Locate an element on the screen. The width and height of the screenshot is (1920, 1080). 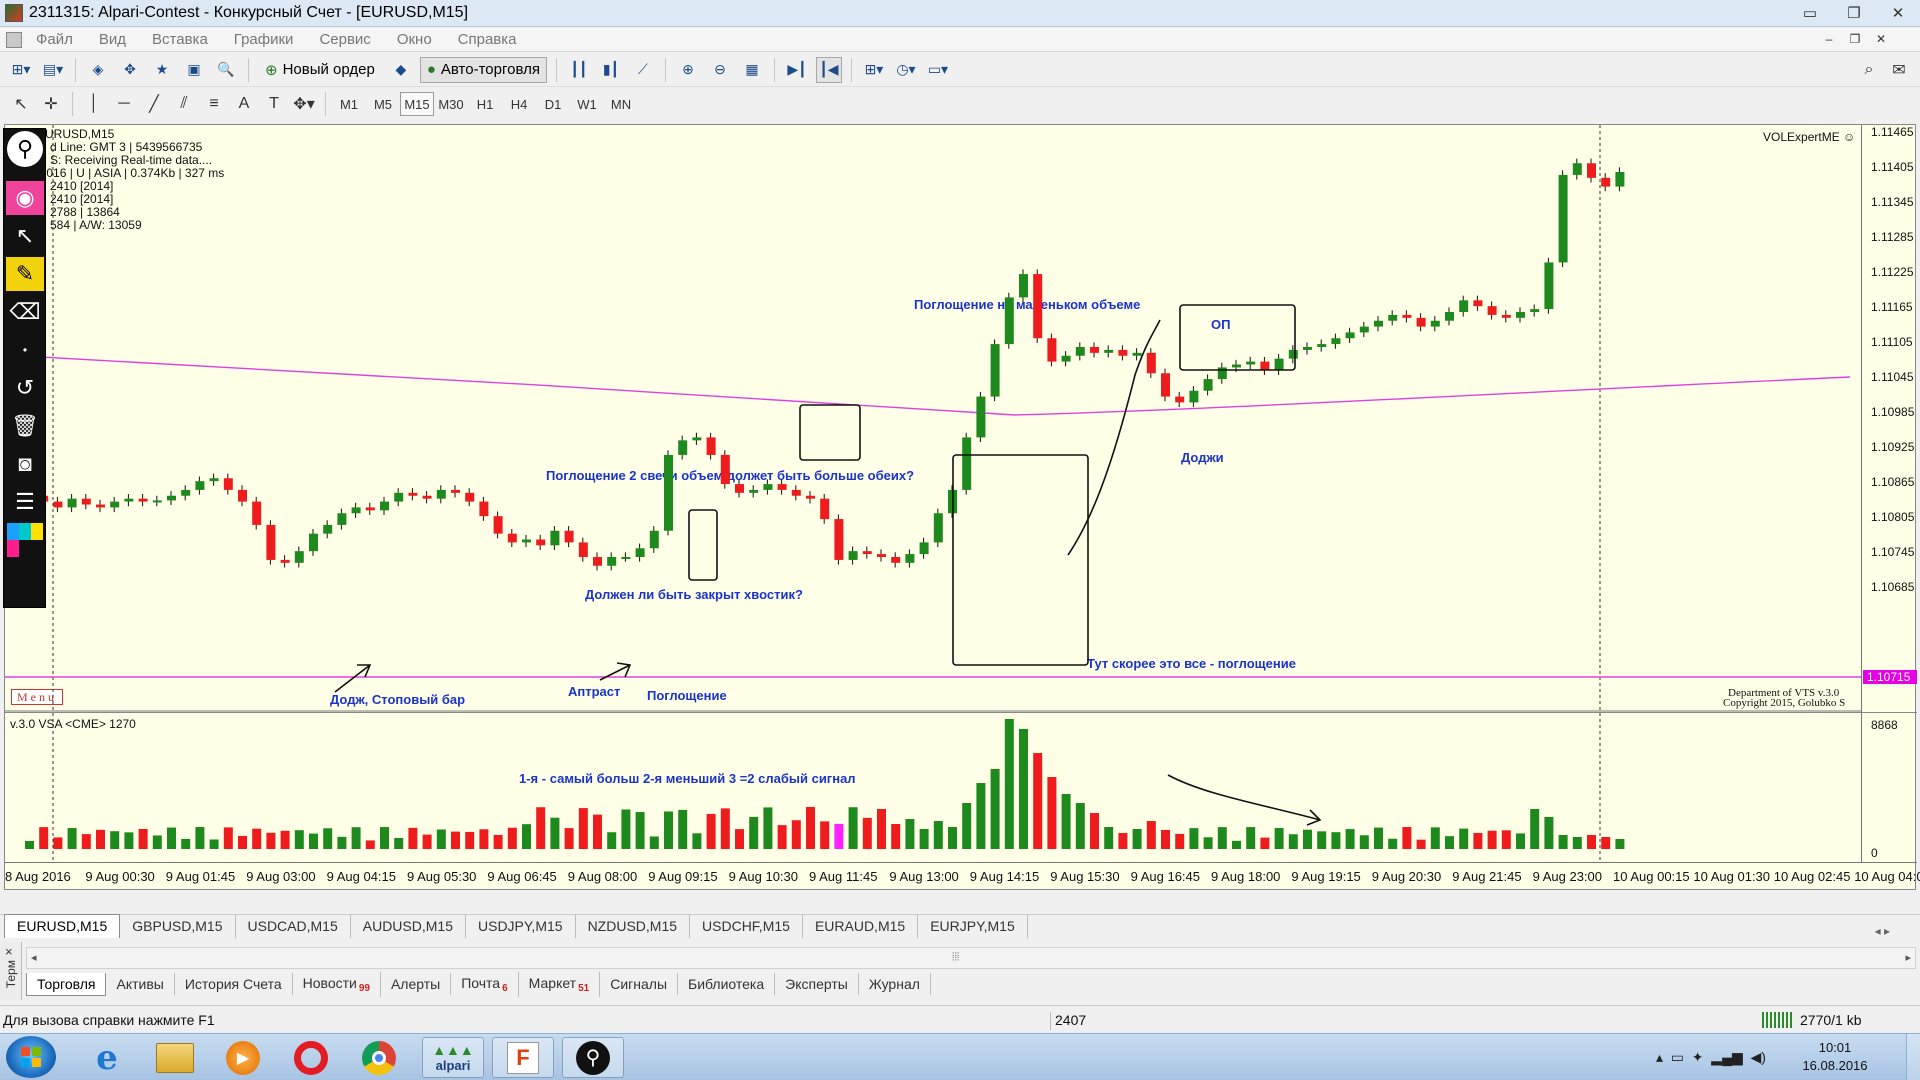
terminal-tab-experts: Эксперты is located at coordinates (817, 984).